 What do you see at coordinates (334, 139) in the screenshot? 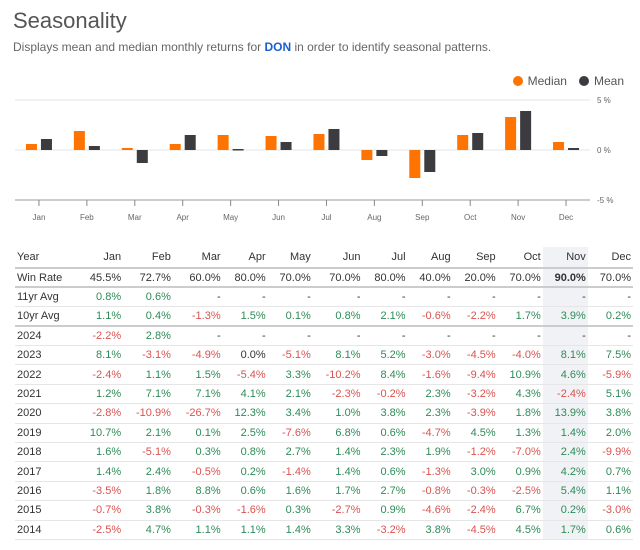
I see `mean-bar-jul` at bounding box center [334, 139].